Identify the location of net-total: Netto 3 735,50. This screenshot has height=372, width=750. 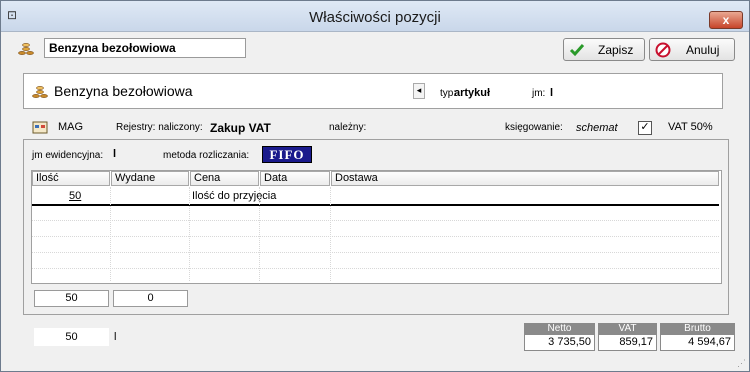
(559, 337).